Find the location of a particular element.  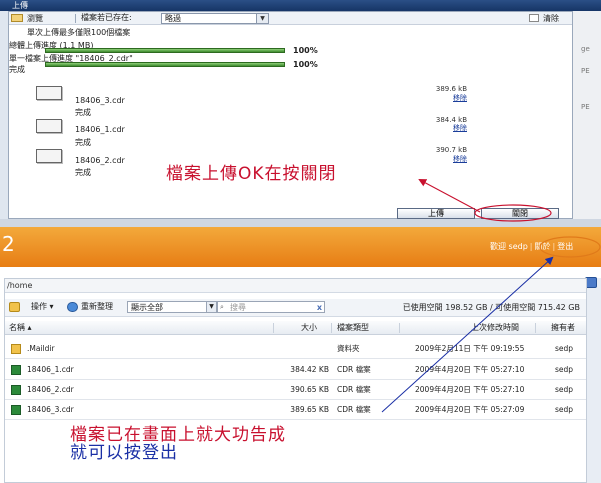

annotation-line-1: 檔案已在畫面上就大功告成 is located at coordinates (178, 435).